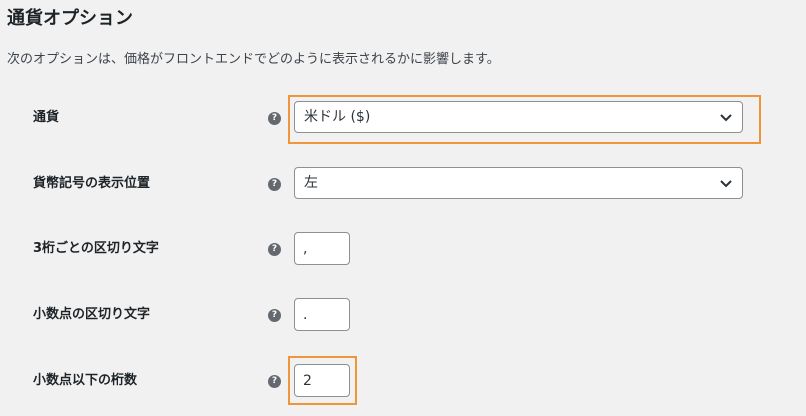  What do you see at coordinates (518, 117) in the screenshot?
I see `currency-select: 米ドル ($)` at bounding box center [518, 117].